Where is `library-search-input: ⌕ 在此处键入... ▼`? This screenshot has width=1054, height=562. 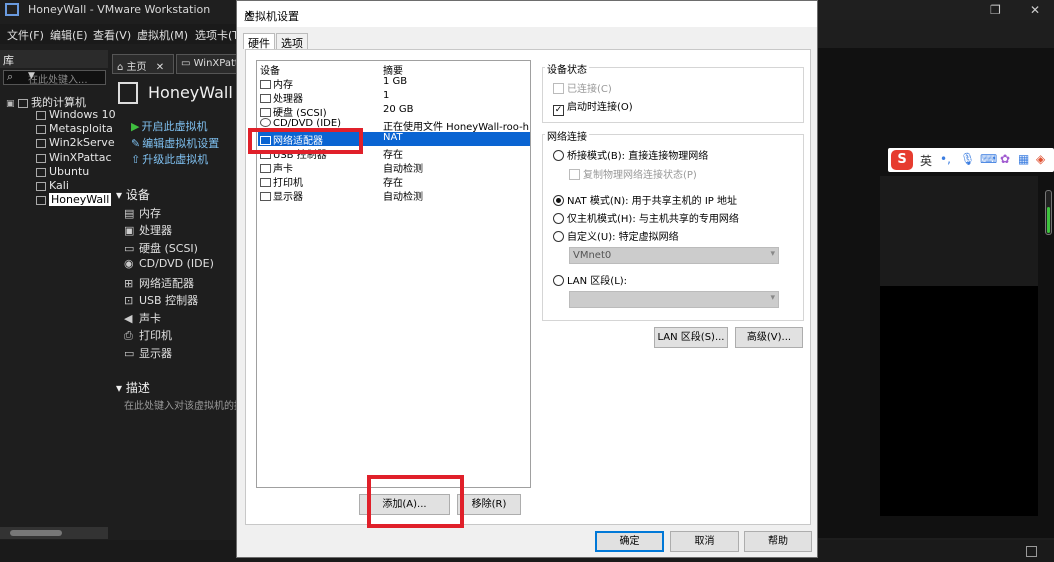
library-search-input: ⌕ 在此处键入... ▼ is located at coordinates (54, 78).